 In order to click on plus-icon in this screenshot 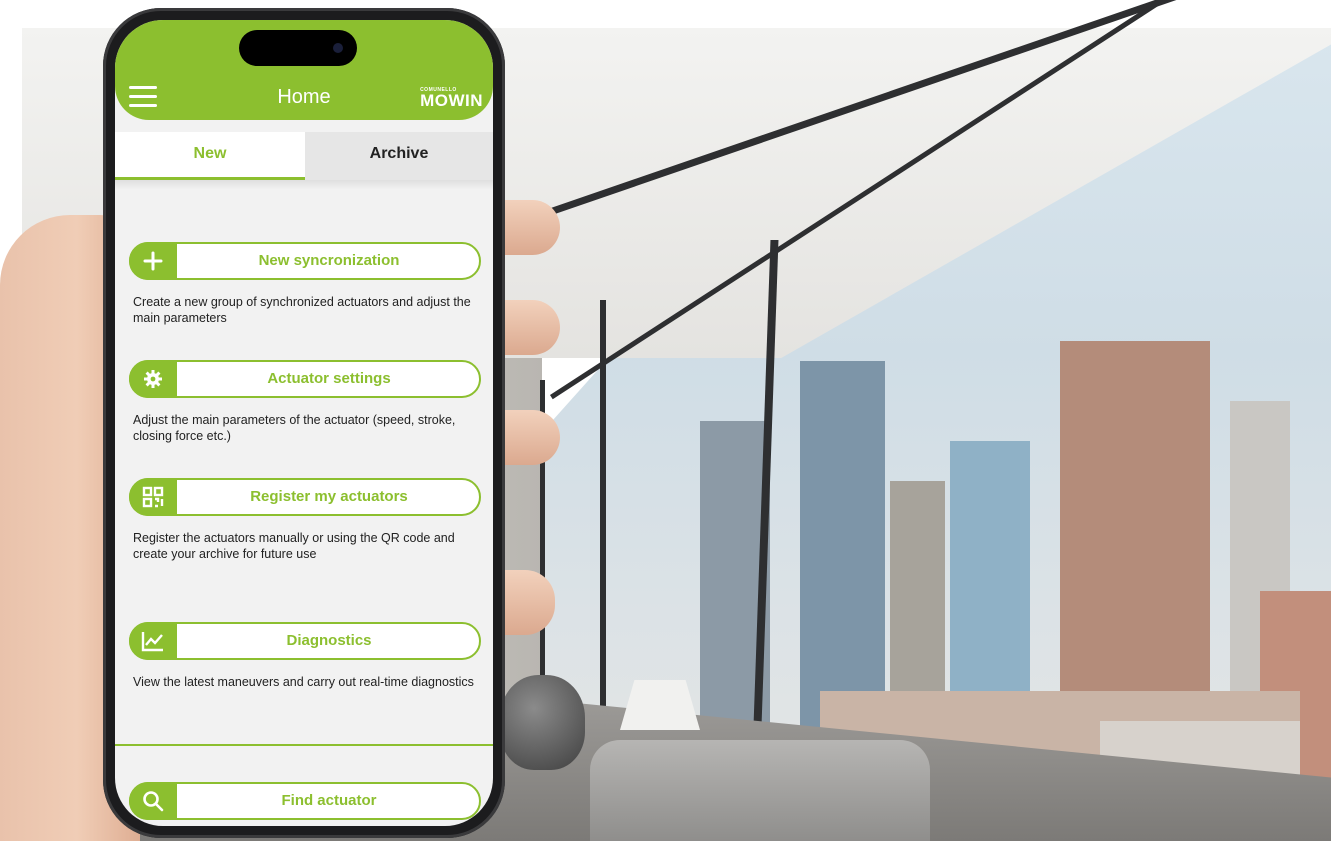, I will do `click(153, 261)`.